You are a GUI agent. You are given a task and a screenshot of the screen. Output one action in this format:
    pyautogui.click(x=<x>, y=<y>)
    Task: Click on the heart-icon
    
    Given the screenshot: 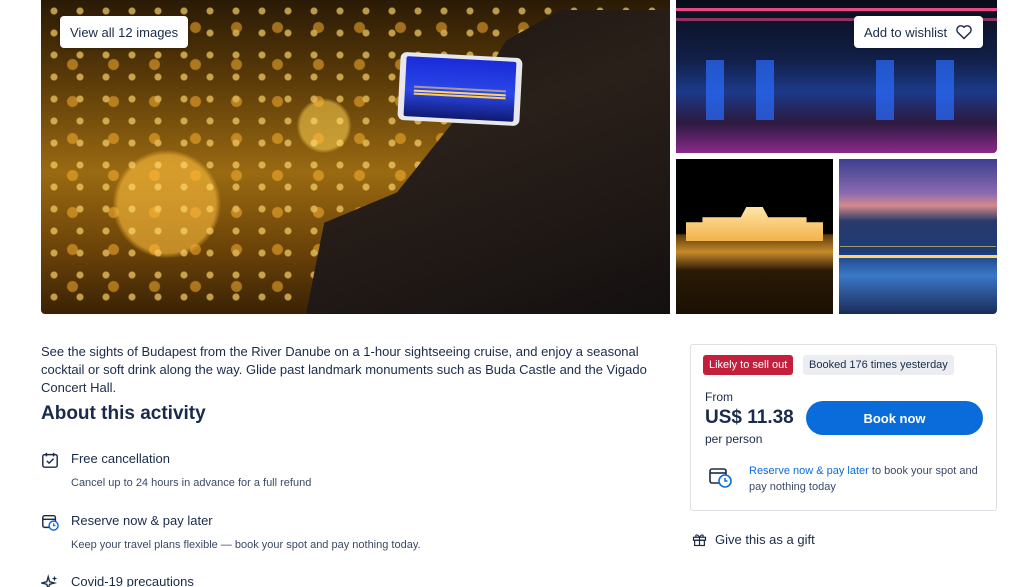 What is the action you would take?
    pyautogui.click(x=964, y=32)
    